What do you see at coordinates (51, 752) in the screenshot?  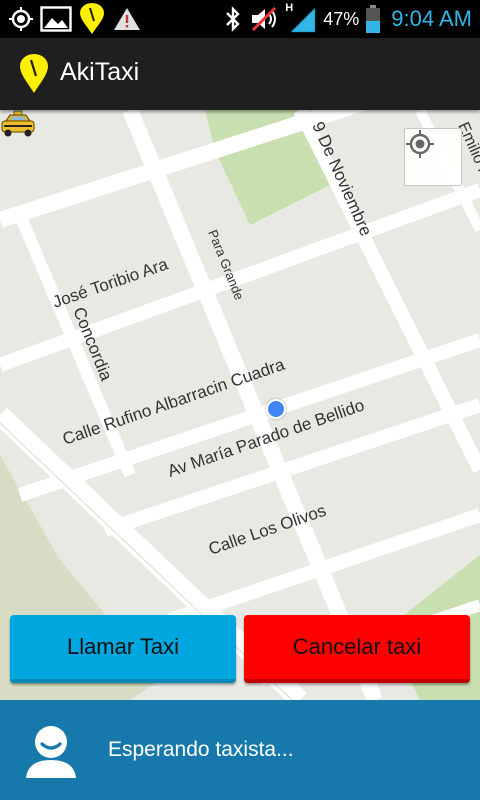 I see `user-avatar-icon` at bounding box center [51, 752].